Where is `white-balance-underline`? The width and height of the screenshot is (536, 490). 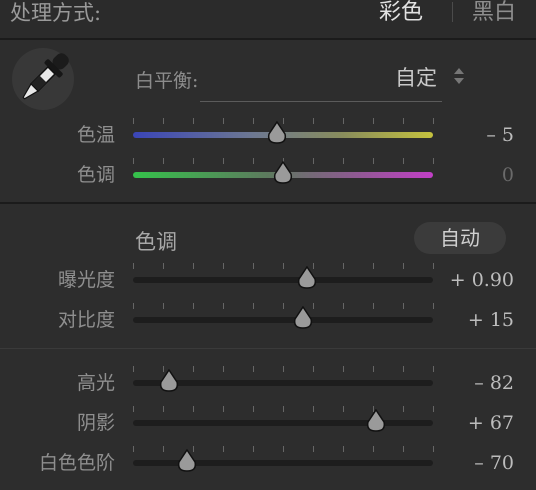 white-balance-underline is located at coordinates (321, 101).